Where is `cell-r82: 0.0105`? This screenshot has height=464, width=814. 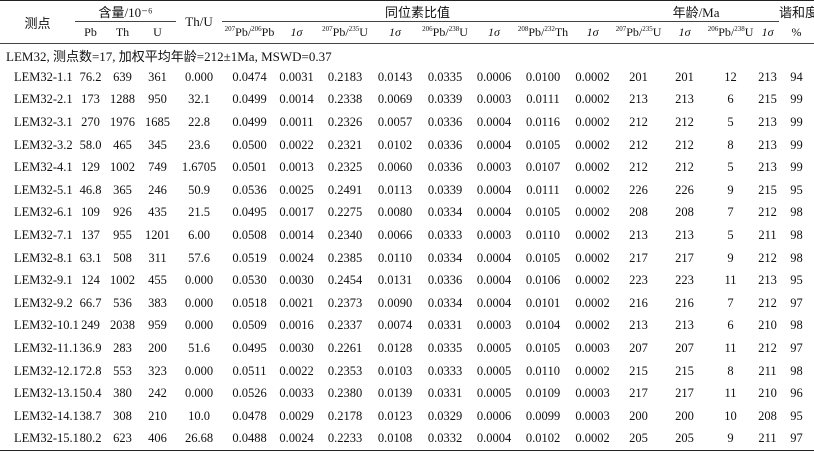
cell-r82: 0.0105 is located at coordinates (543, 144).